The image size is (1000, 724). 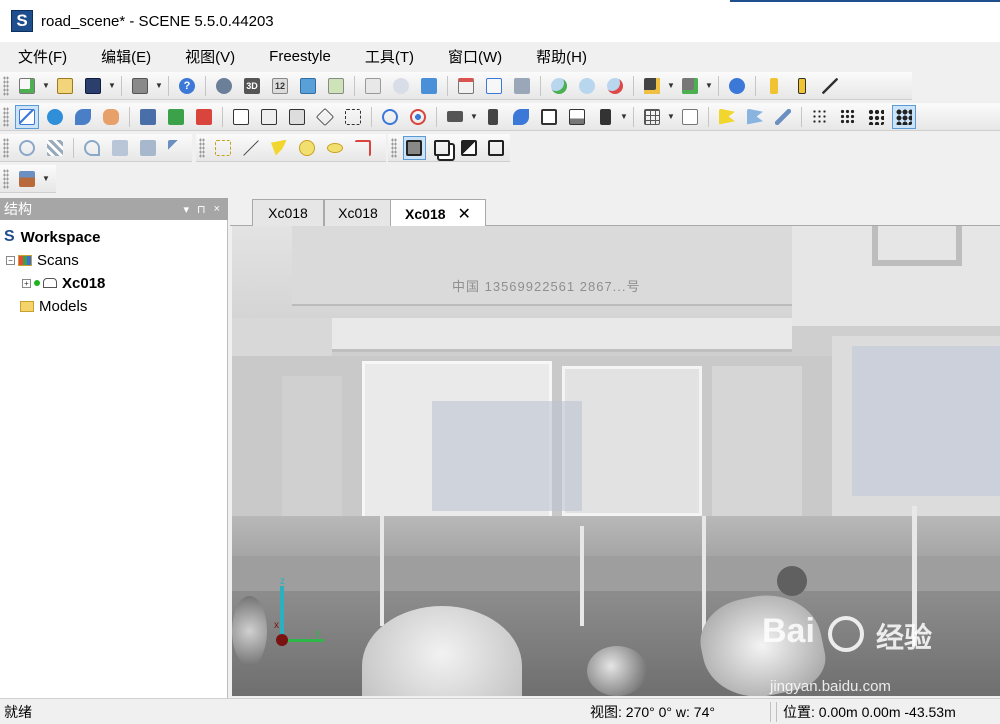 I want to click on target-icon, so click(x=418, y=117).